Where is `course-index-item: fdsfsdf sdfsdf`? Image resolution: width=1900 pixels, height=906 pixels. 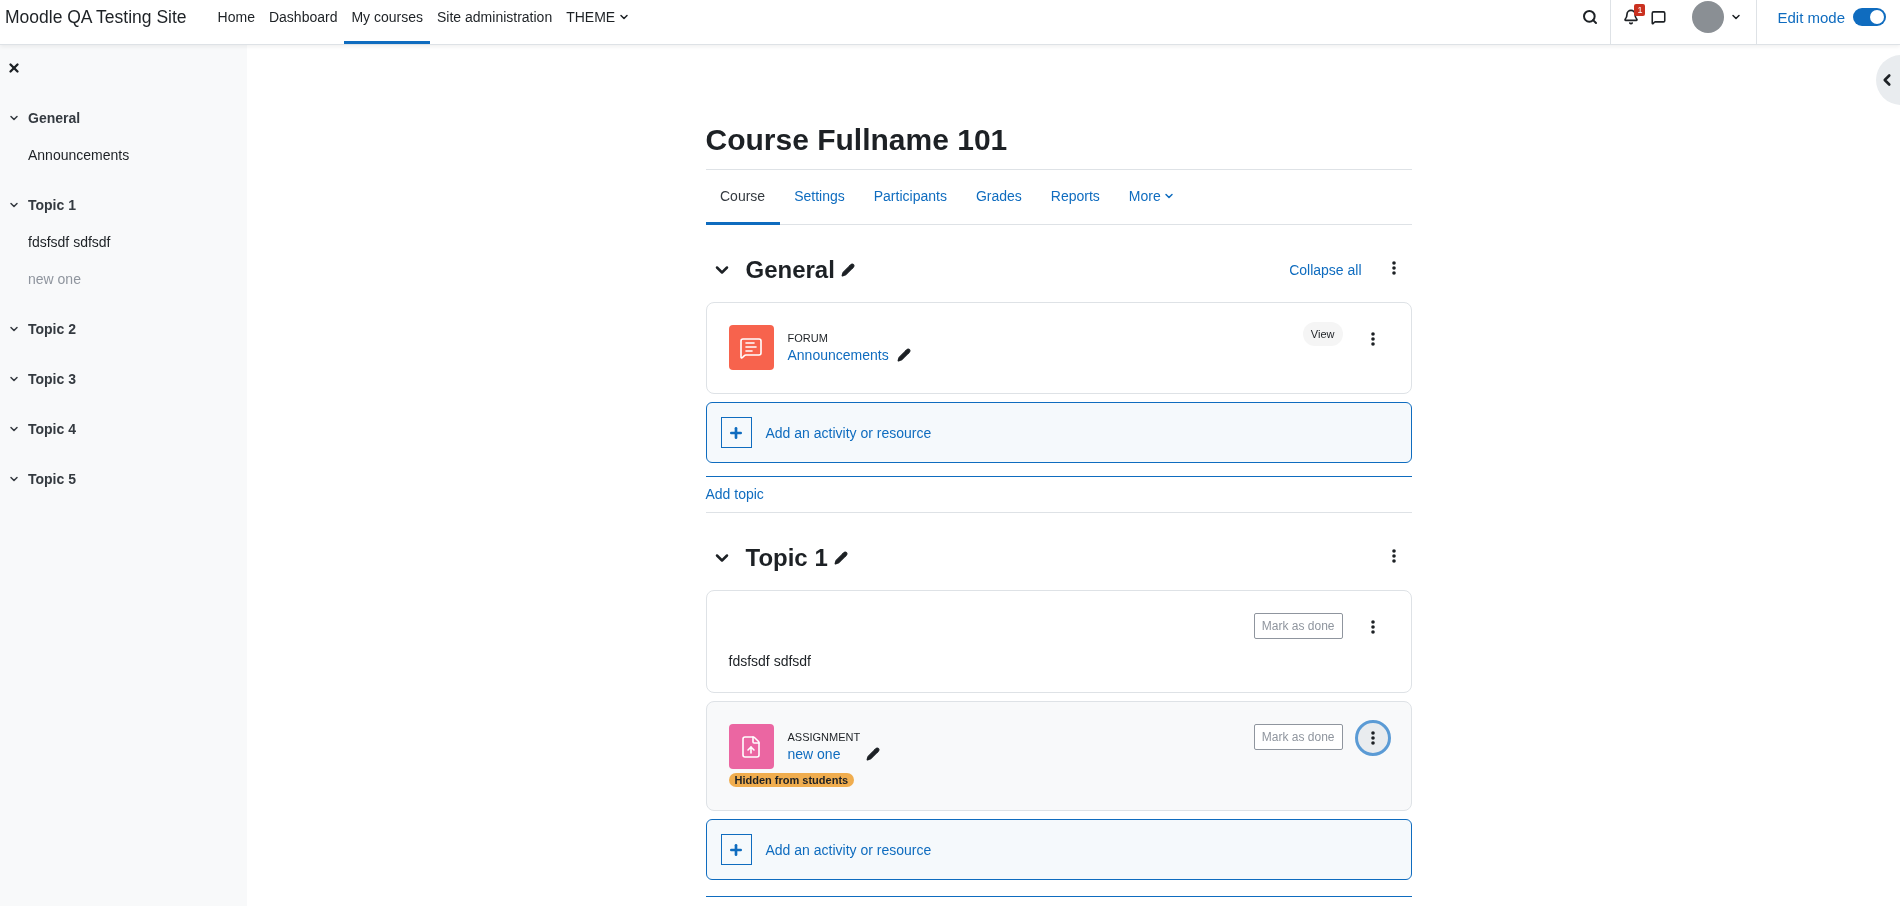
course-index-item: fdsfsdf sdfsdf is located at coordinates (123, 241).